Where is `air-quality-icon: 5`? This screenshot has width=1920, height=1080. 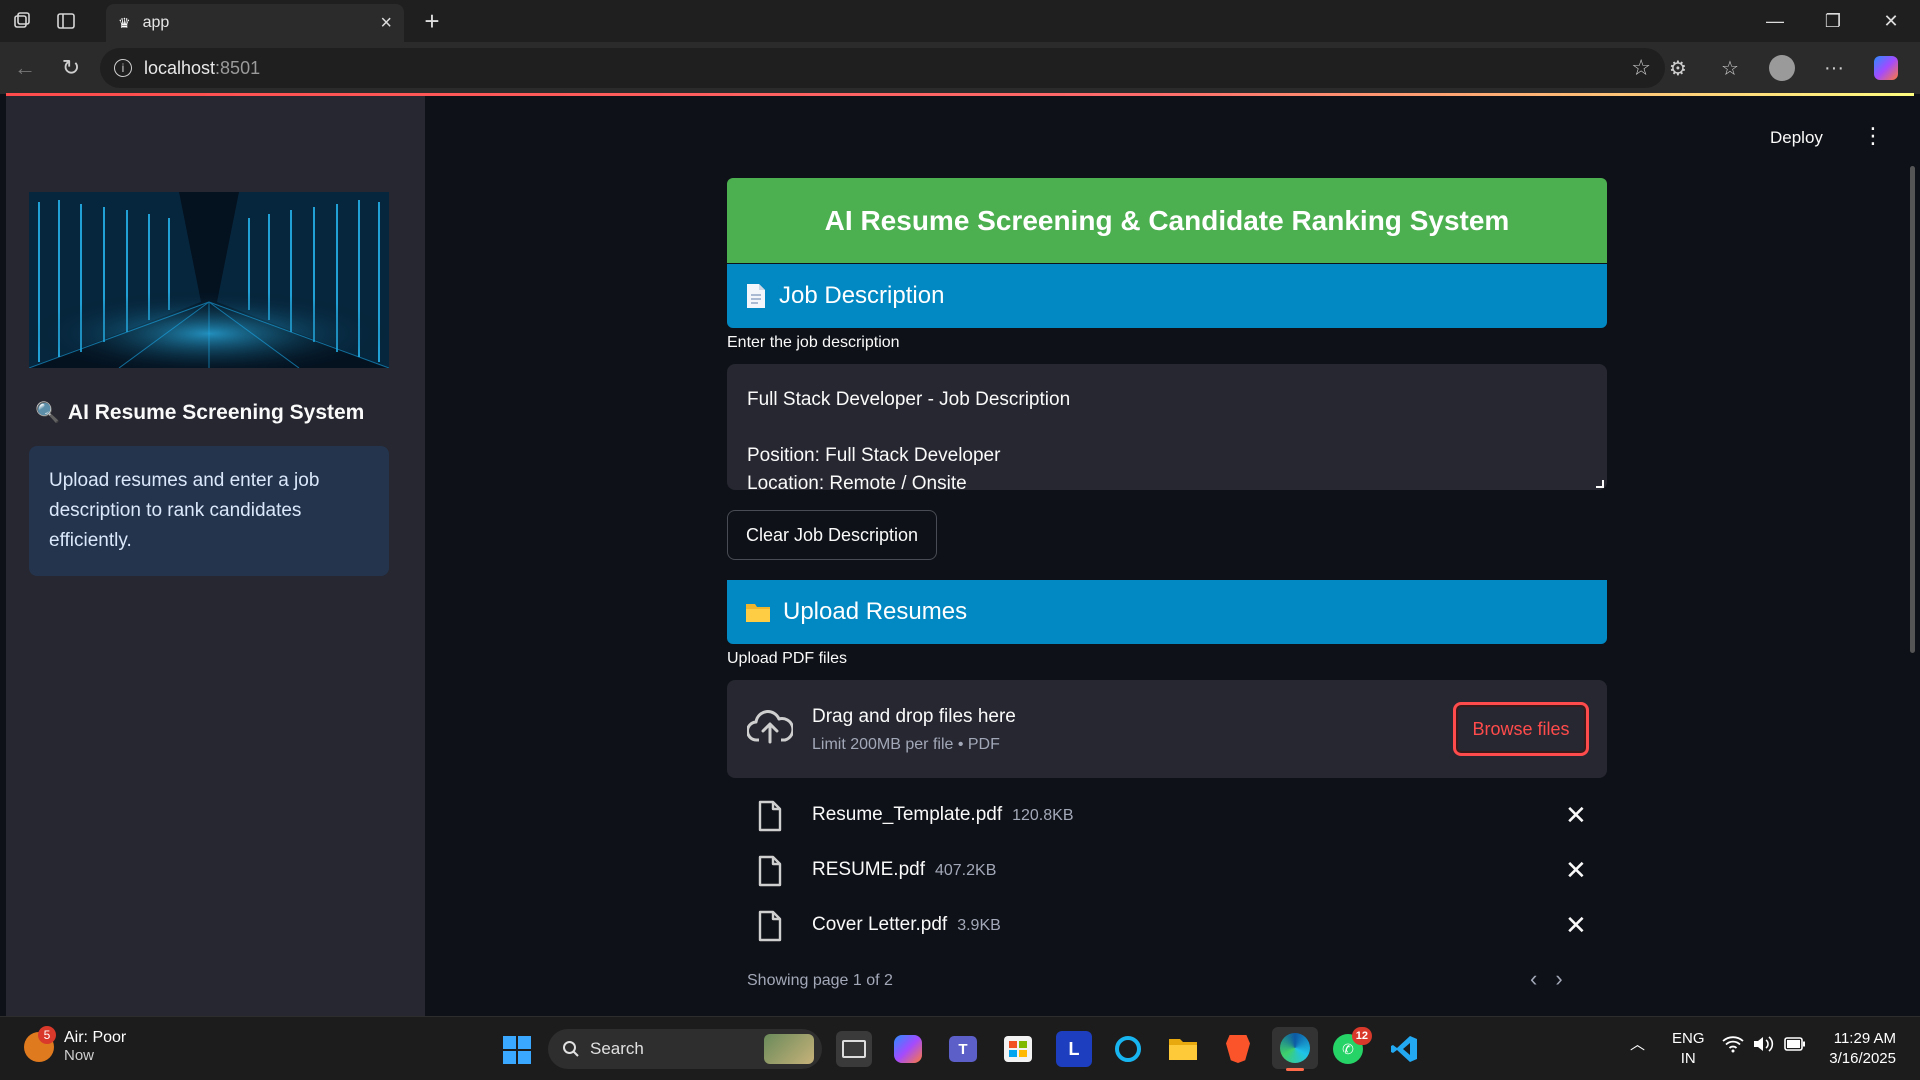
air-quality-icon: 5 is located at coordinates (40, 1043).